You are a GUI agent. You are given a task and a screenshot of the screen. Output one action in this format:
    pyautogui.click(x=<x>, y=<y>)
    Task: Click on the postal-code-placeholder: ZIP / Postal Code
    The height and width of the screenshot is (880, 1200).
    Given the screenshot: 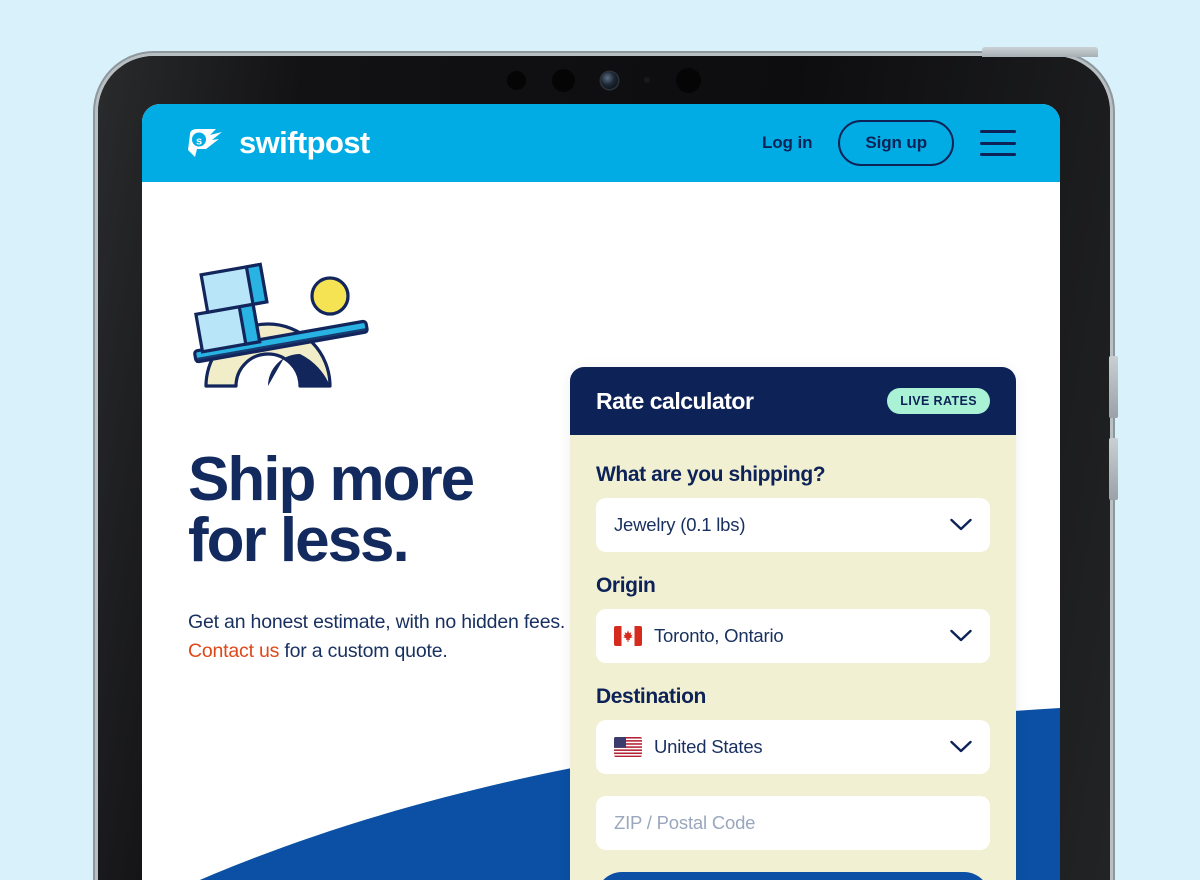 What is the action you would take?
    pyautogui.click(x=685, y=822)
    